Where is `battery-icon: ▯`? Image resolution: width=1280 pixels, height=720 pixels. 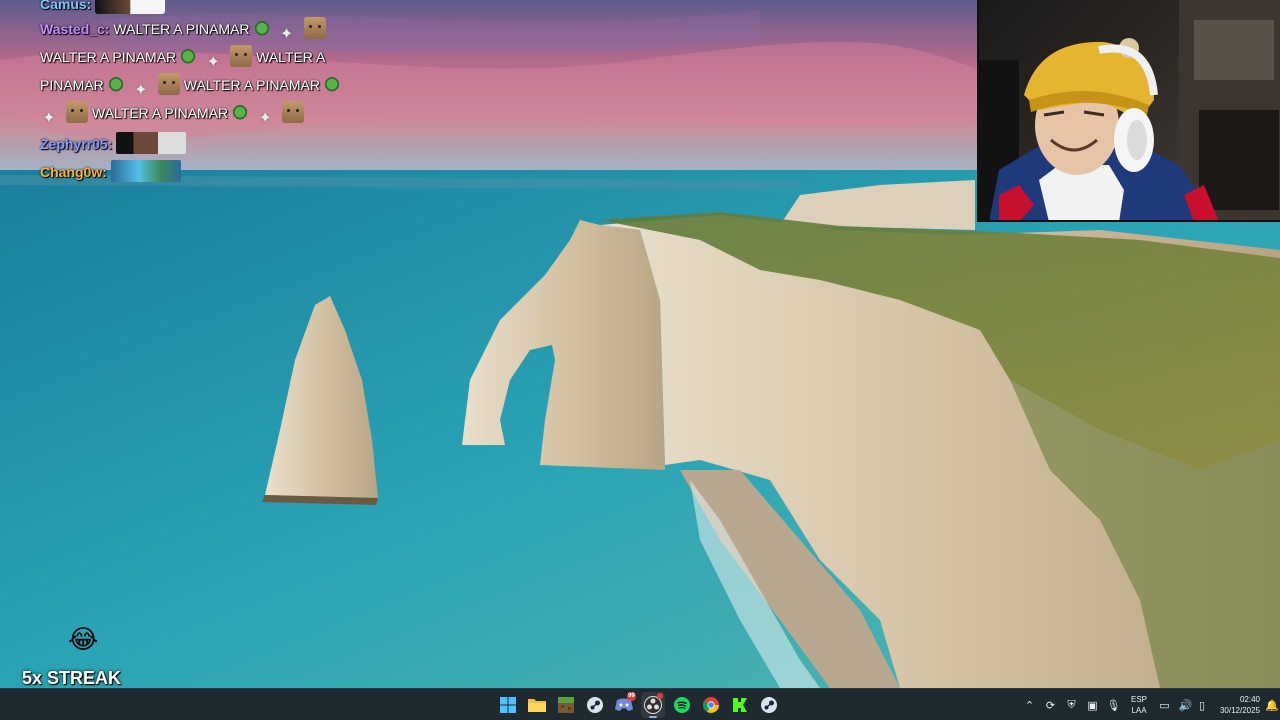
battery-icon: ▯ is located at coordinates (1202, 704).